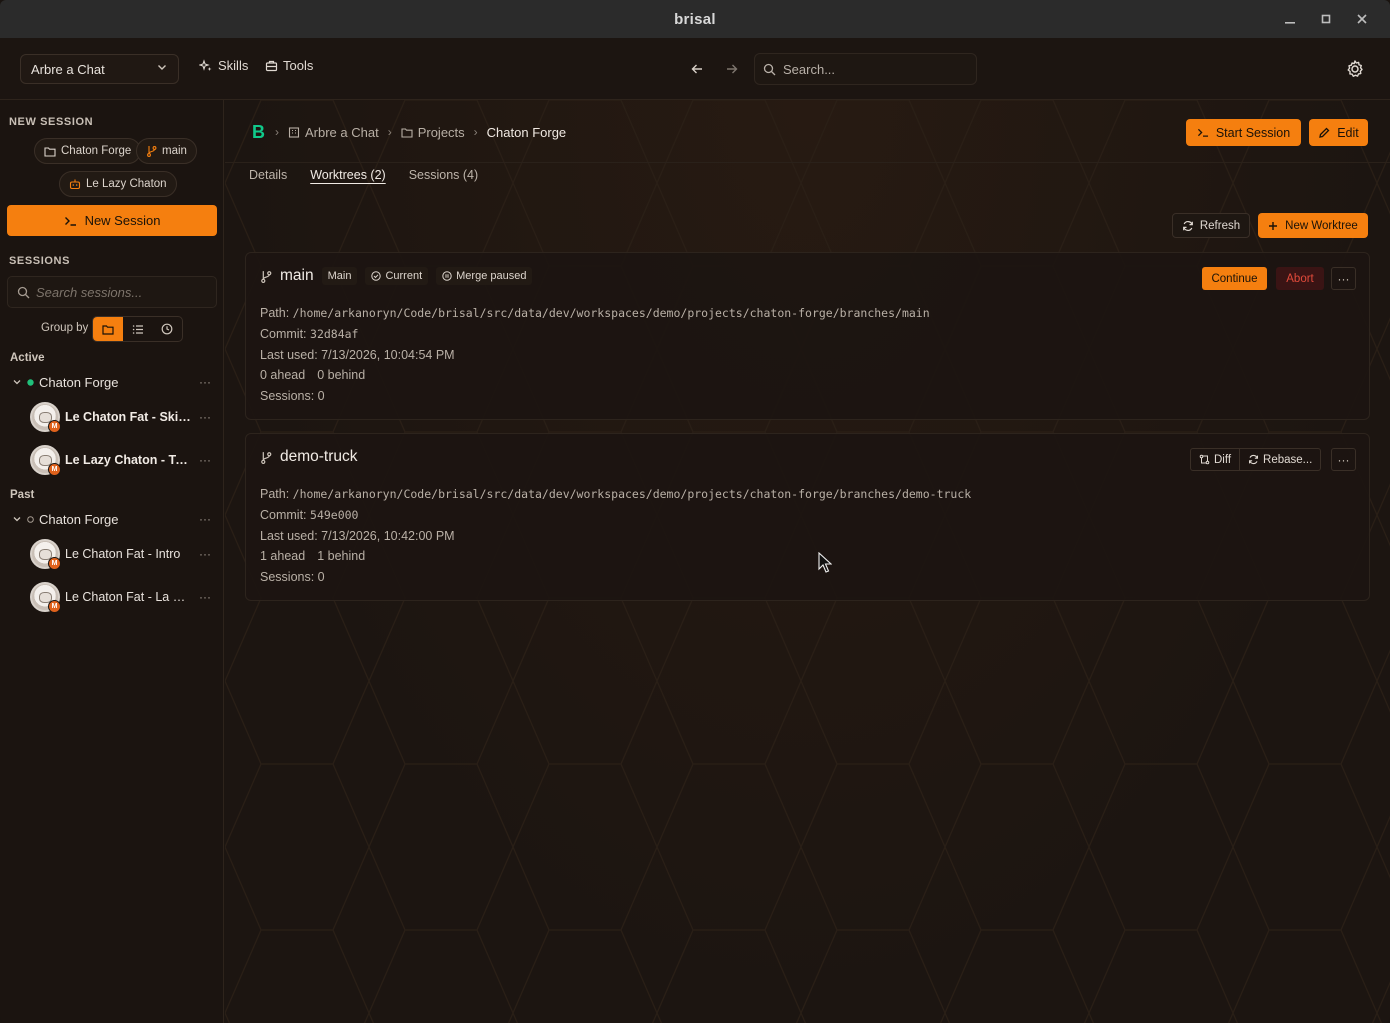 The image size is (1390, 1023). Describe the element at coordinates (319, 456) in the screenshot. I see `worktree-branch-name: demo-truck` at that location.